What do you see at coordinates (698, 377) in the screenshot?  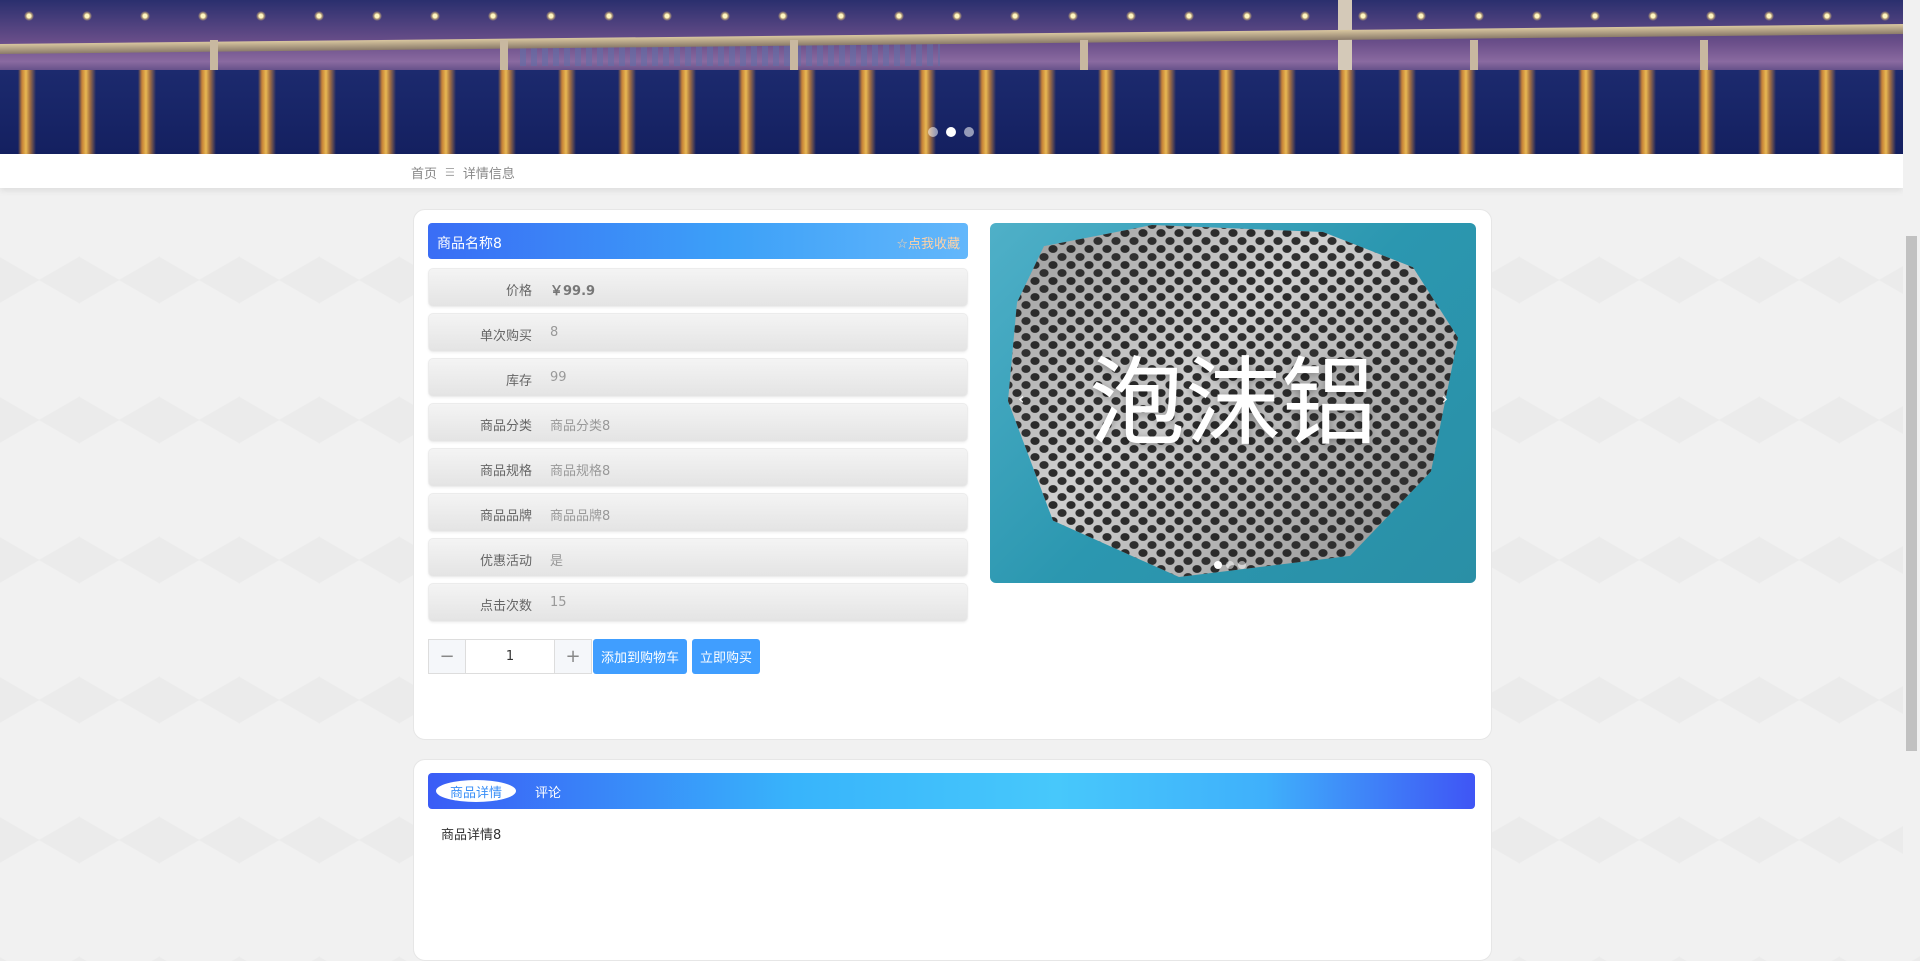 I see `field-row-stock: 库存 99` at bounding box center [698, 377].